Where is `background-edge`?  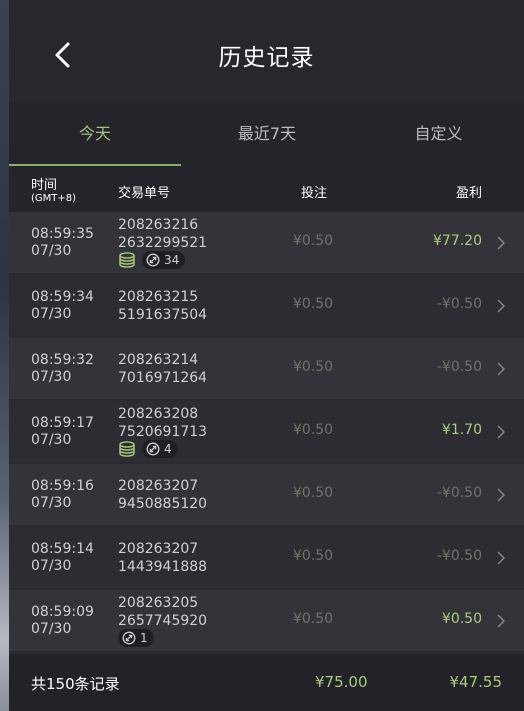
background-edge is located at coordinates (4, 355).